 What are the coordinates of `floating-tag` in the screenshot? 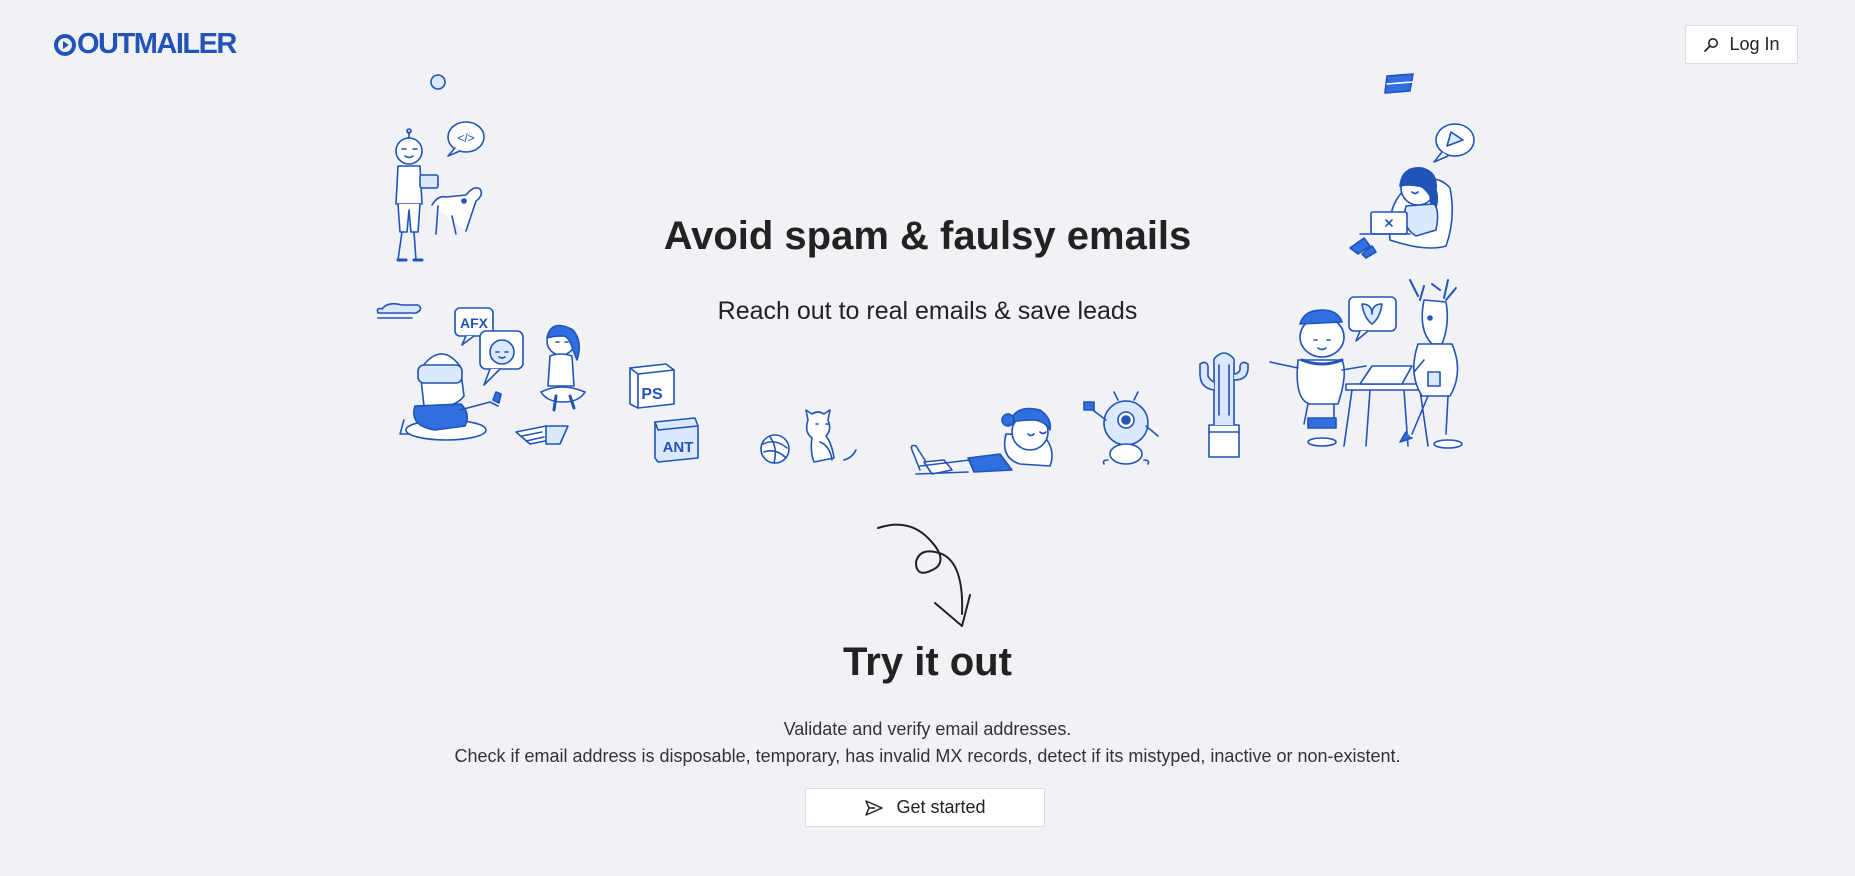 It's located at (1399, 83).